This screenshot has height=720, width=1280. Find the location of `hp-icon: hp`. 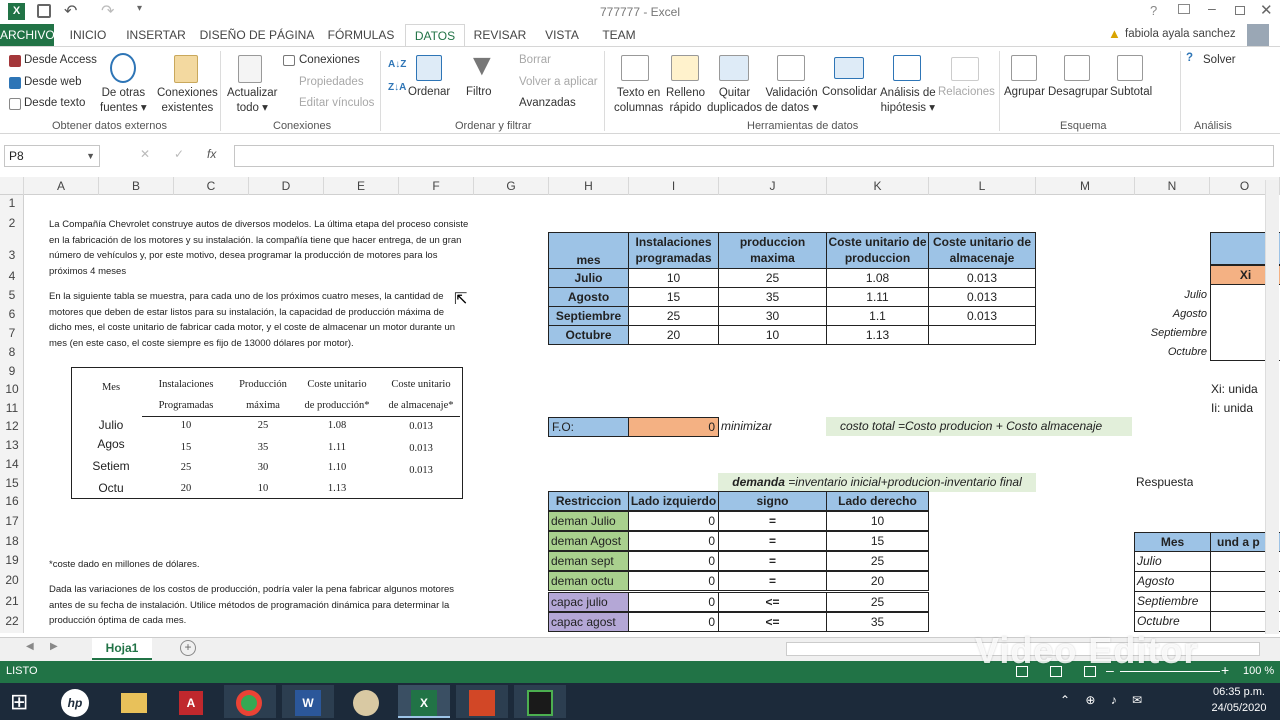

hp-icon: hp is located at coordinates (76, 701).